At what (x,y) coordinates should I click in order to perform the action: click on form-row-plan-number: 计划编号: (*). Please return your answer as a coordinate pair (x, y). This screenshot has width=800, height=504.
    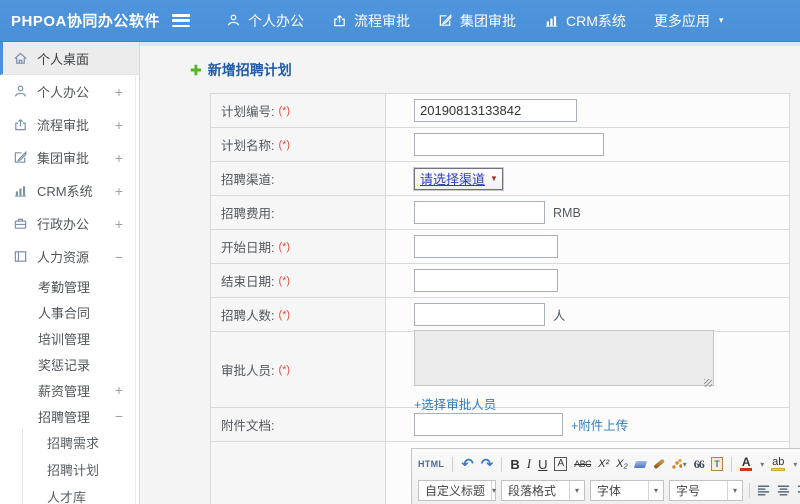
    Looking at the image, I should click on (500, 111).